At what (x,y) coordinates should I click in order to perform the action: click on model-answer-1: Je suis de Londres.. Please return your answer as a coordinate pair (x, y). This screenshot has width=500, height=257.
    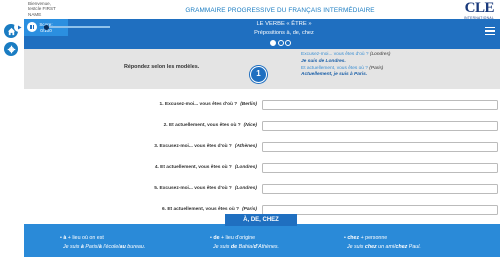
    Looking at the image, I should click on (323, 61).